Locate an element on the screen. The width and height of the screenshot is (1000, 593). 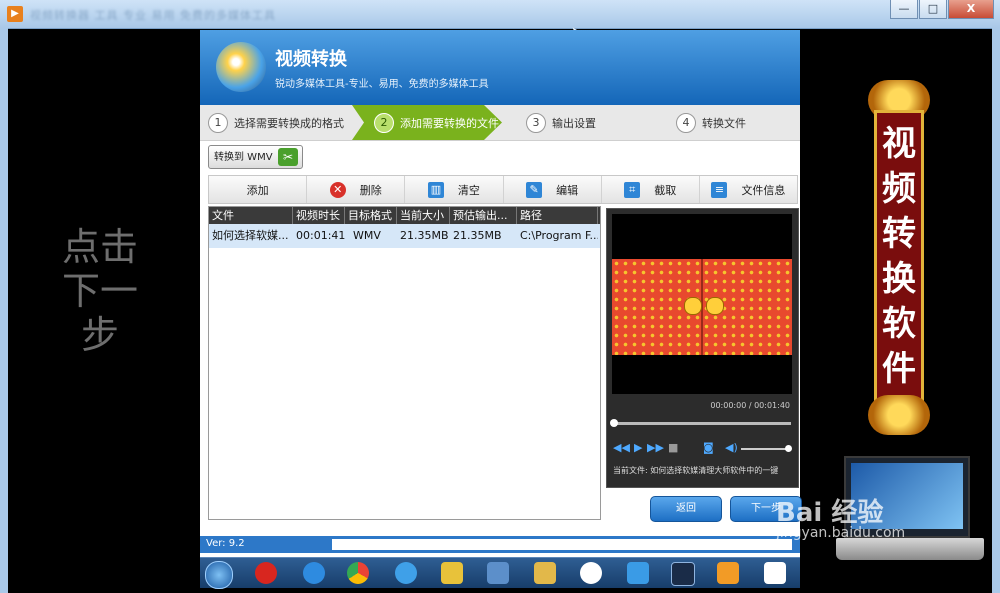
baidu-watermark: Bai 经验 jingyan.baidu.com is located at coordinates (856, 516).